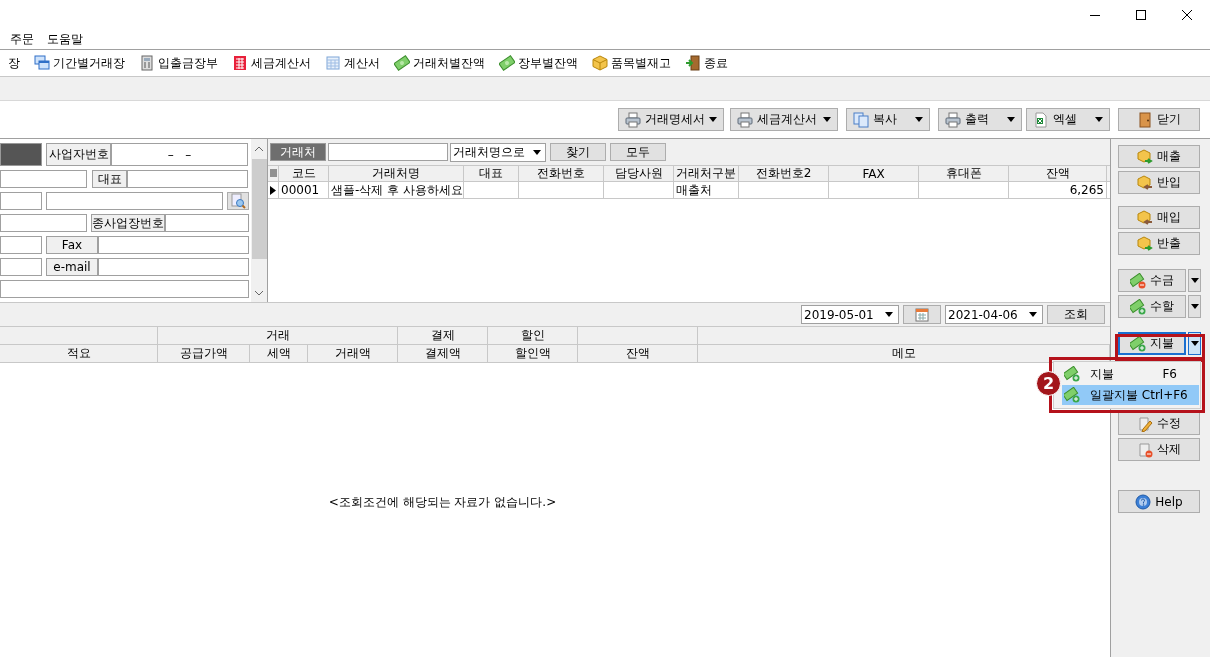  I want to click on toolbar-button: 닫기, so click(1159, 119).